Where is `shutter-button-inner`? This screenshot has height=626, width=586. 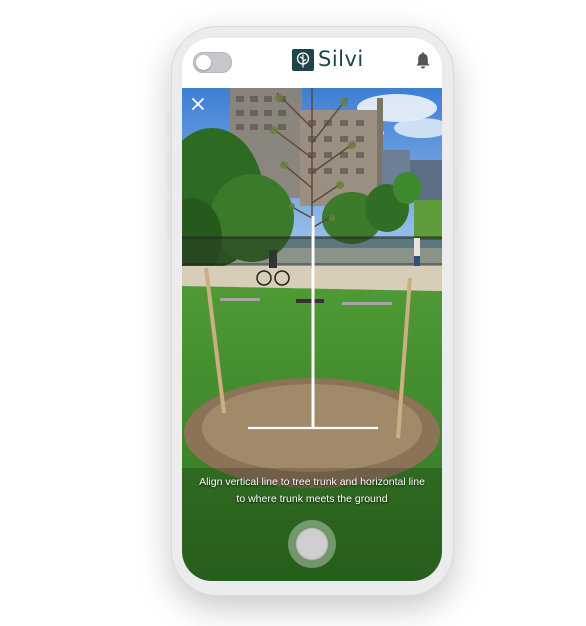 shutter-button-inner is located at coordinates (312, 544).